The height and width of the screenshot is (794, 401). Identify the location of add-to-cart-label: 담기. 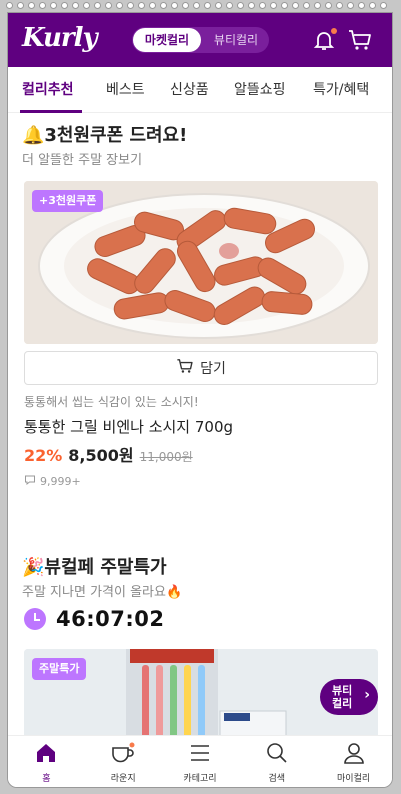
(213, 369).